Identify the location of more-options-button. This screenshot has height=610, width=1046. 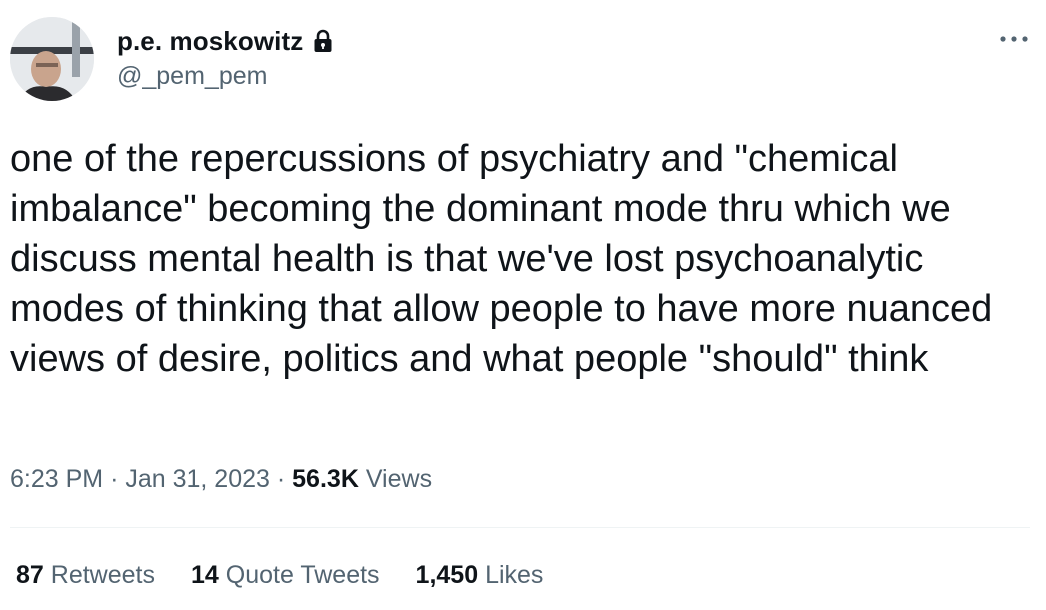
(1014, 39).